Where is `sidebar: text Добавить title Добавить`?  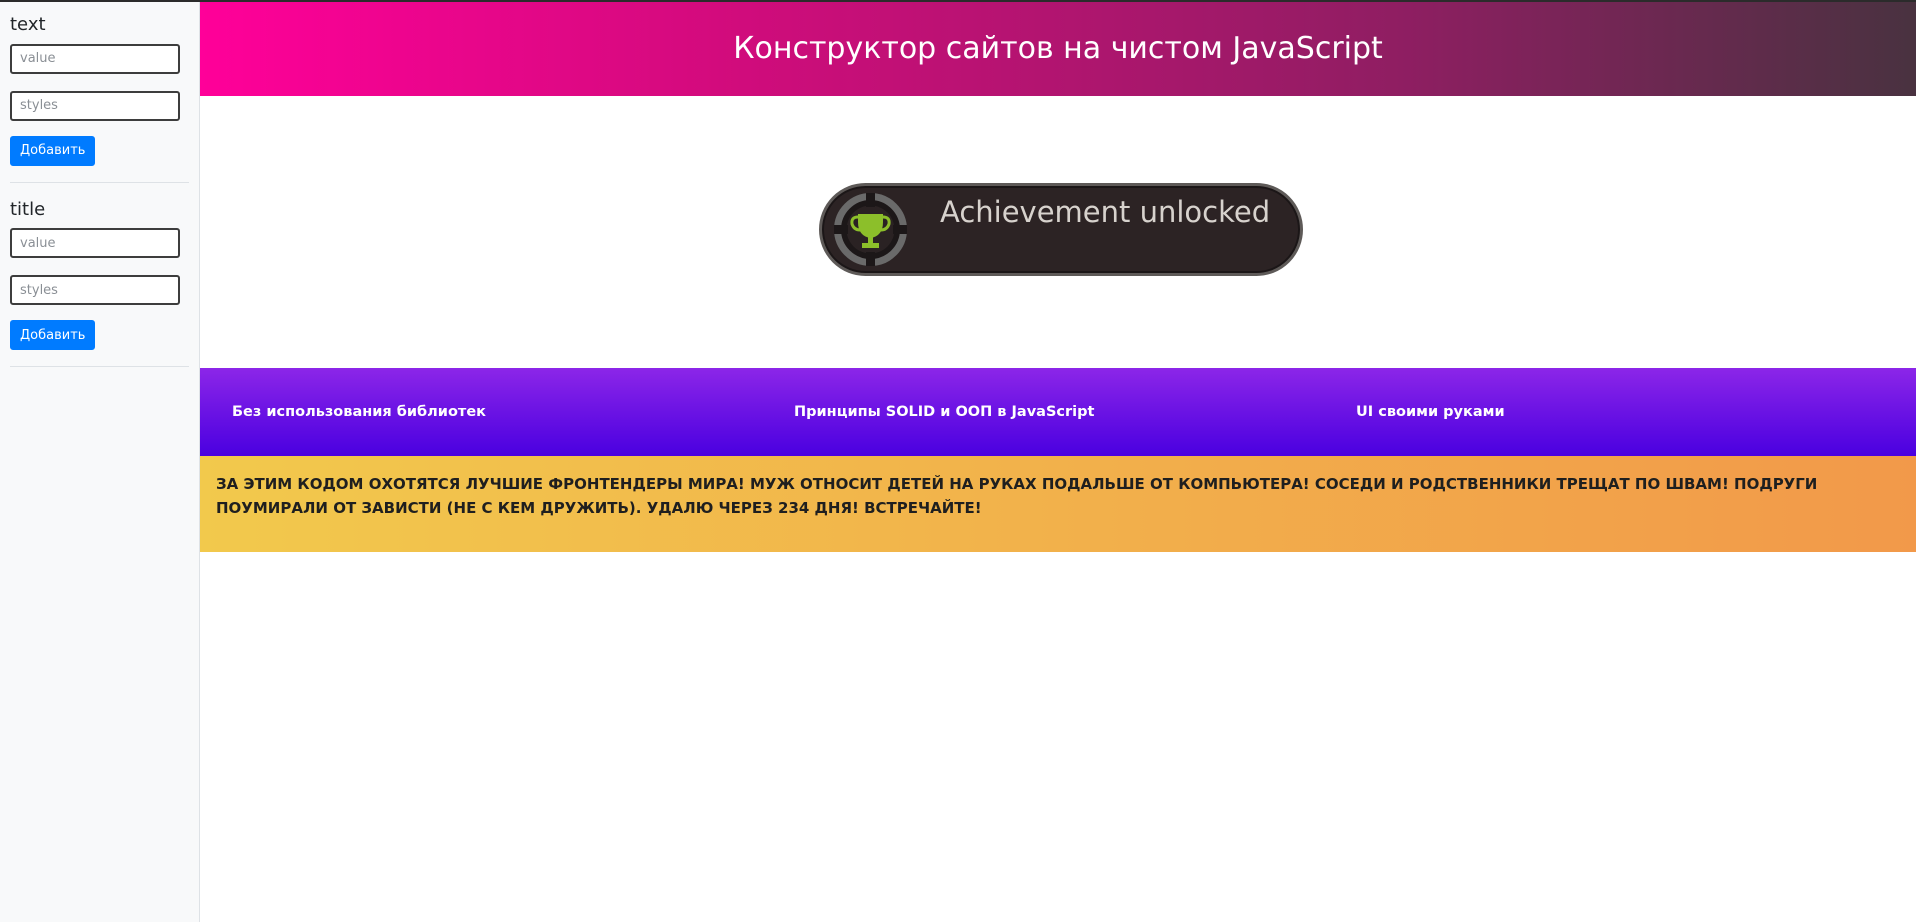 sidebar: text Добавить title Добавить is located at coordinates (100, 462).